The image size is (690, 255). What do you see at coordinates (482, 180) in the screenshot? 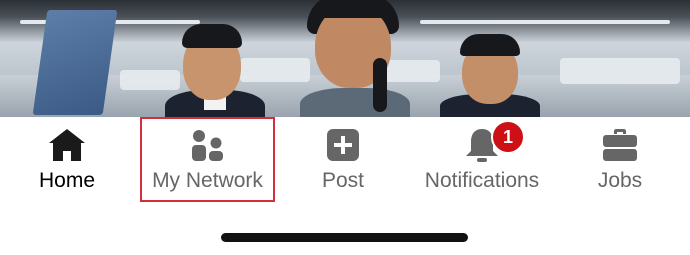
I see `tab-label: Notifications` at bounding box center [482, 180].